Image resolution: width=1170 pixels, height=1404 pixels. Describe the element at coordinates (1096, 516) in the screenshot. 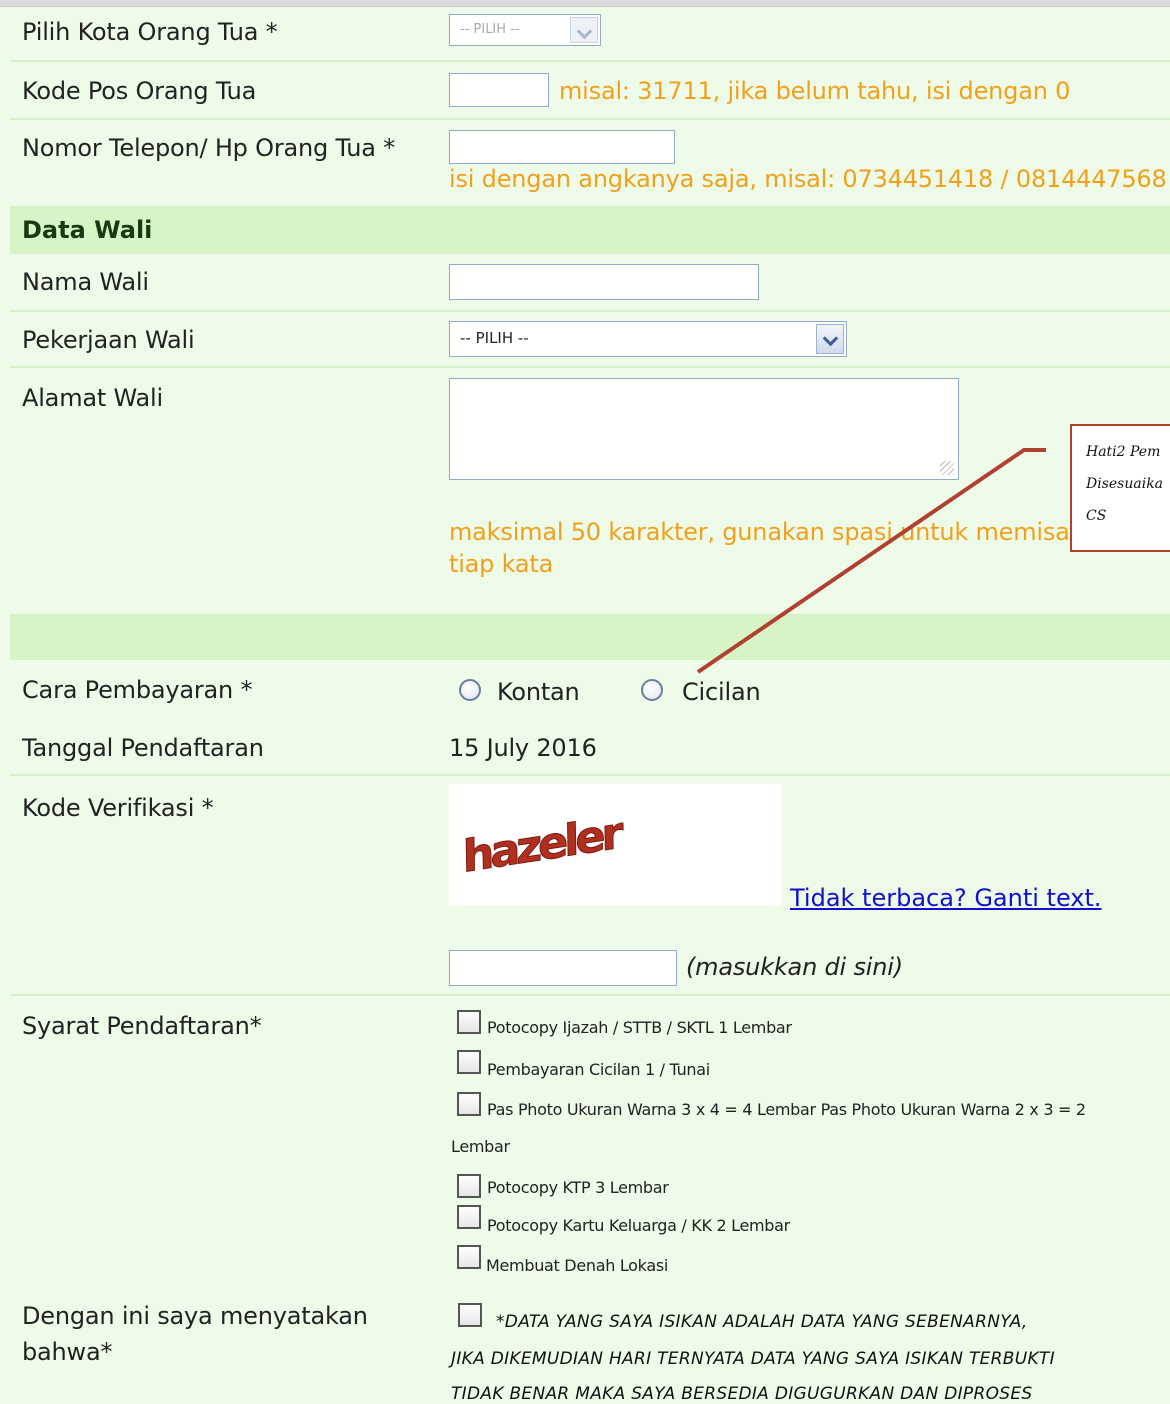

I see `callout-line-3: CS` at that location.